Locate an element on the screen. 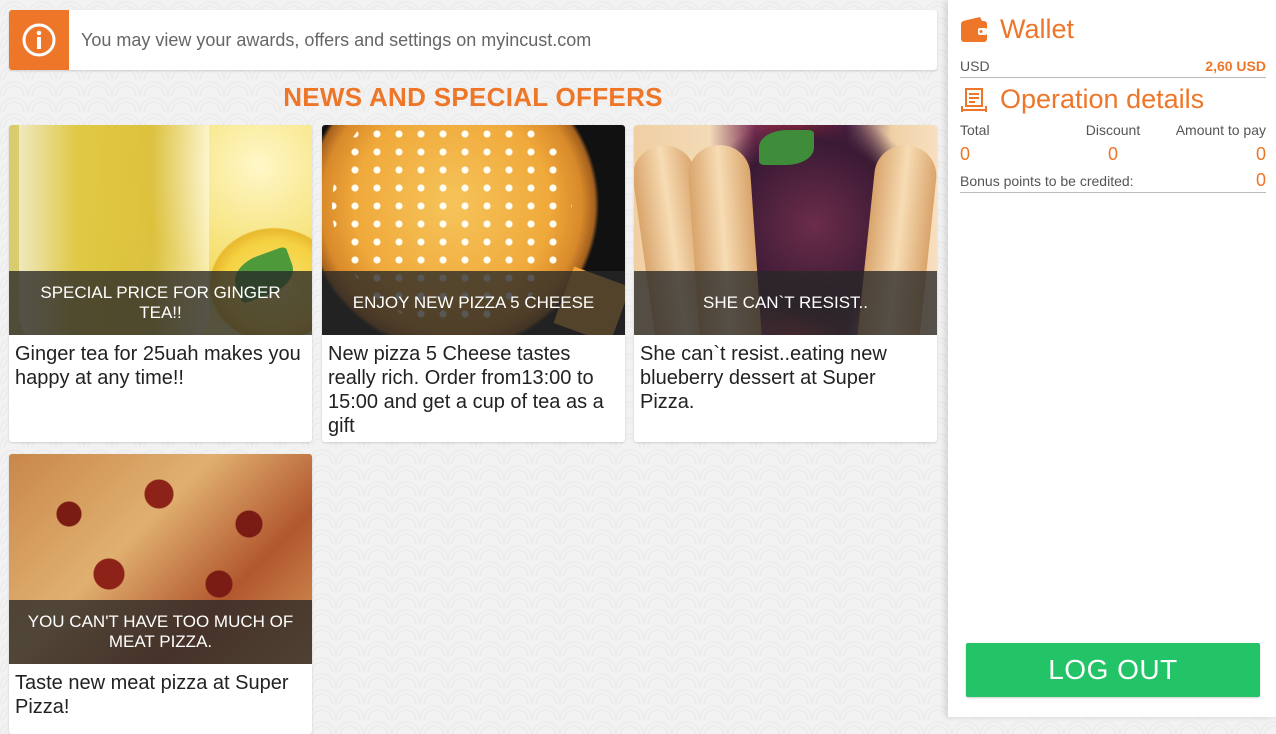 This screenshot has height=734, width=1276. operation-labels: Total Discount Amount to pay is located at coordinates (1113, 130).